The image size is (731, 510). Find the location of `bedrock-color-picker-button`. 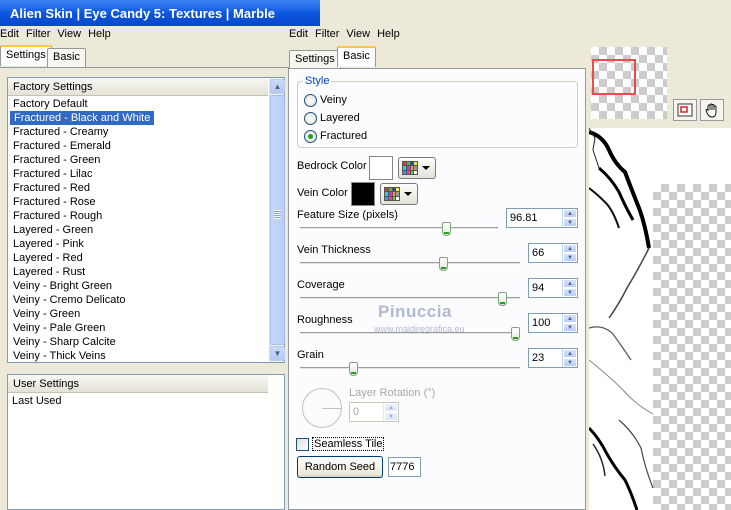

bedrock-color-picker-button is located at coordinates (417, 168).